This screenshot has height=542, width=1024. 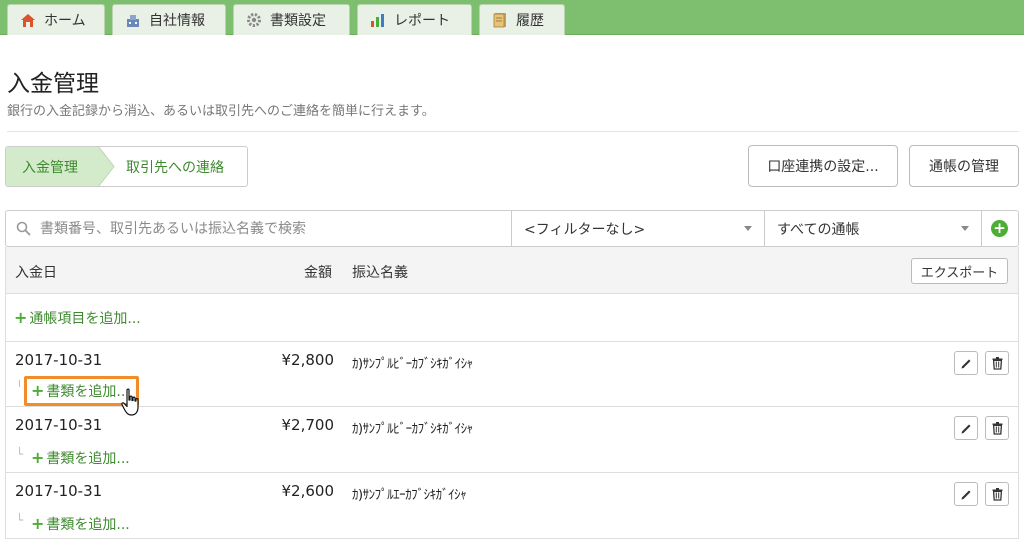 What do you see at coordinates (422, 21) in the screenshot?
I see `tab-reports-label: レポート` at bounding box center [422, 21].